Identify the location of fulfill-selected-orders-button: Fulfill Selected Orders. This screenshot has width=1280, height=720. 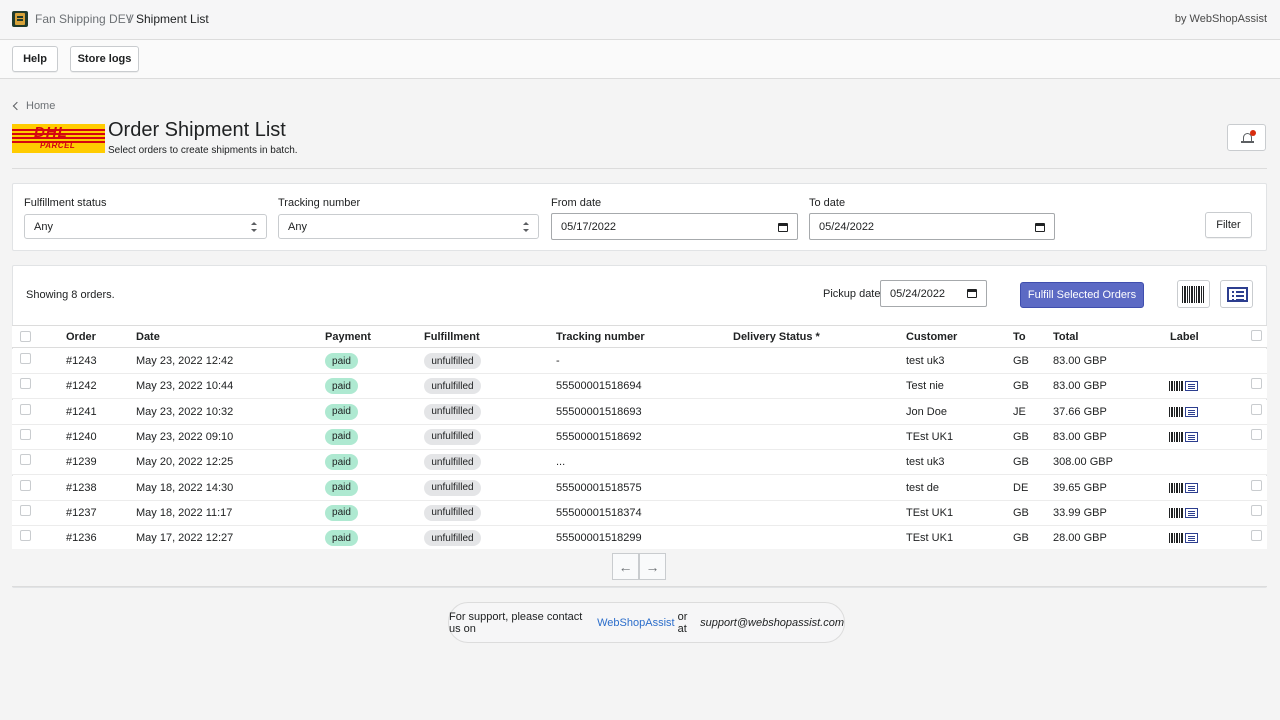
(1082, 295).